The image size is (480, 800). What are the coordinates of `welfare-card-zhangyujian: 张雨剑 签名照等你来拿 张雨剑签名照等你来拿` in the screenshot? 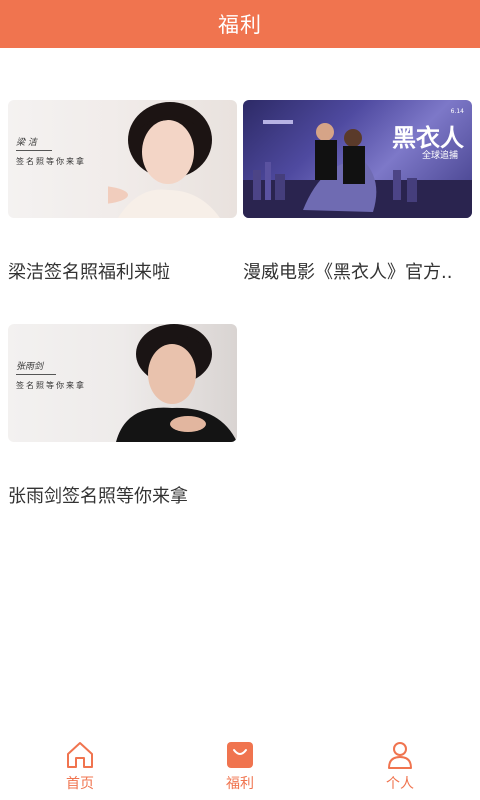 It's located at (122, 416).